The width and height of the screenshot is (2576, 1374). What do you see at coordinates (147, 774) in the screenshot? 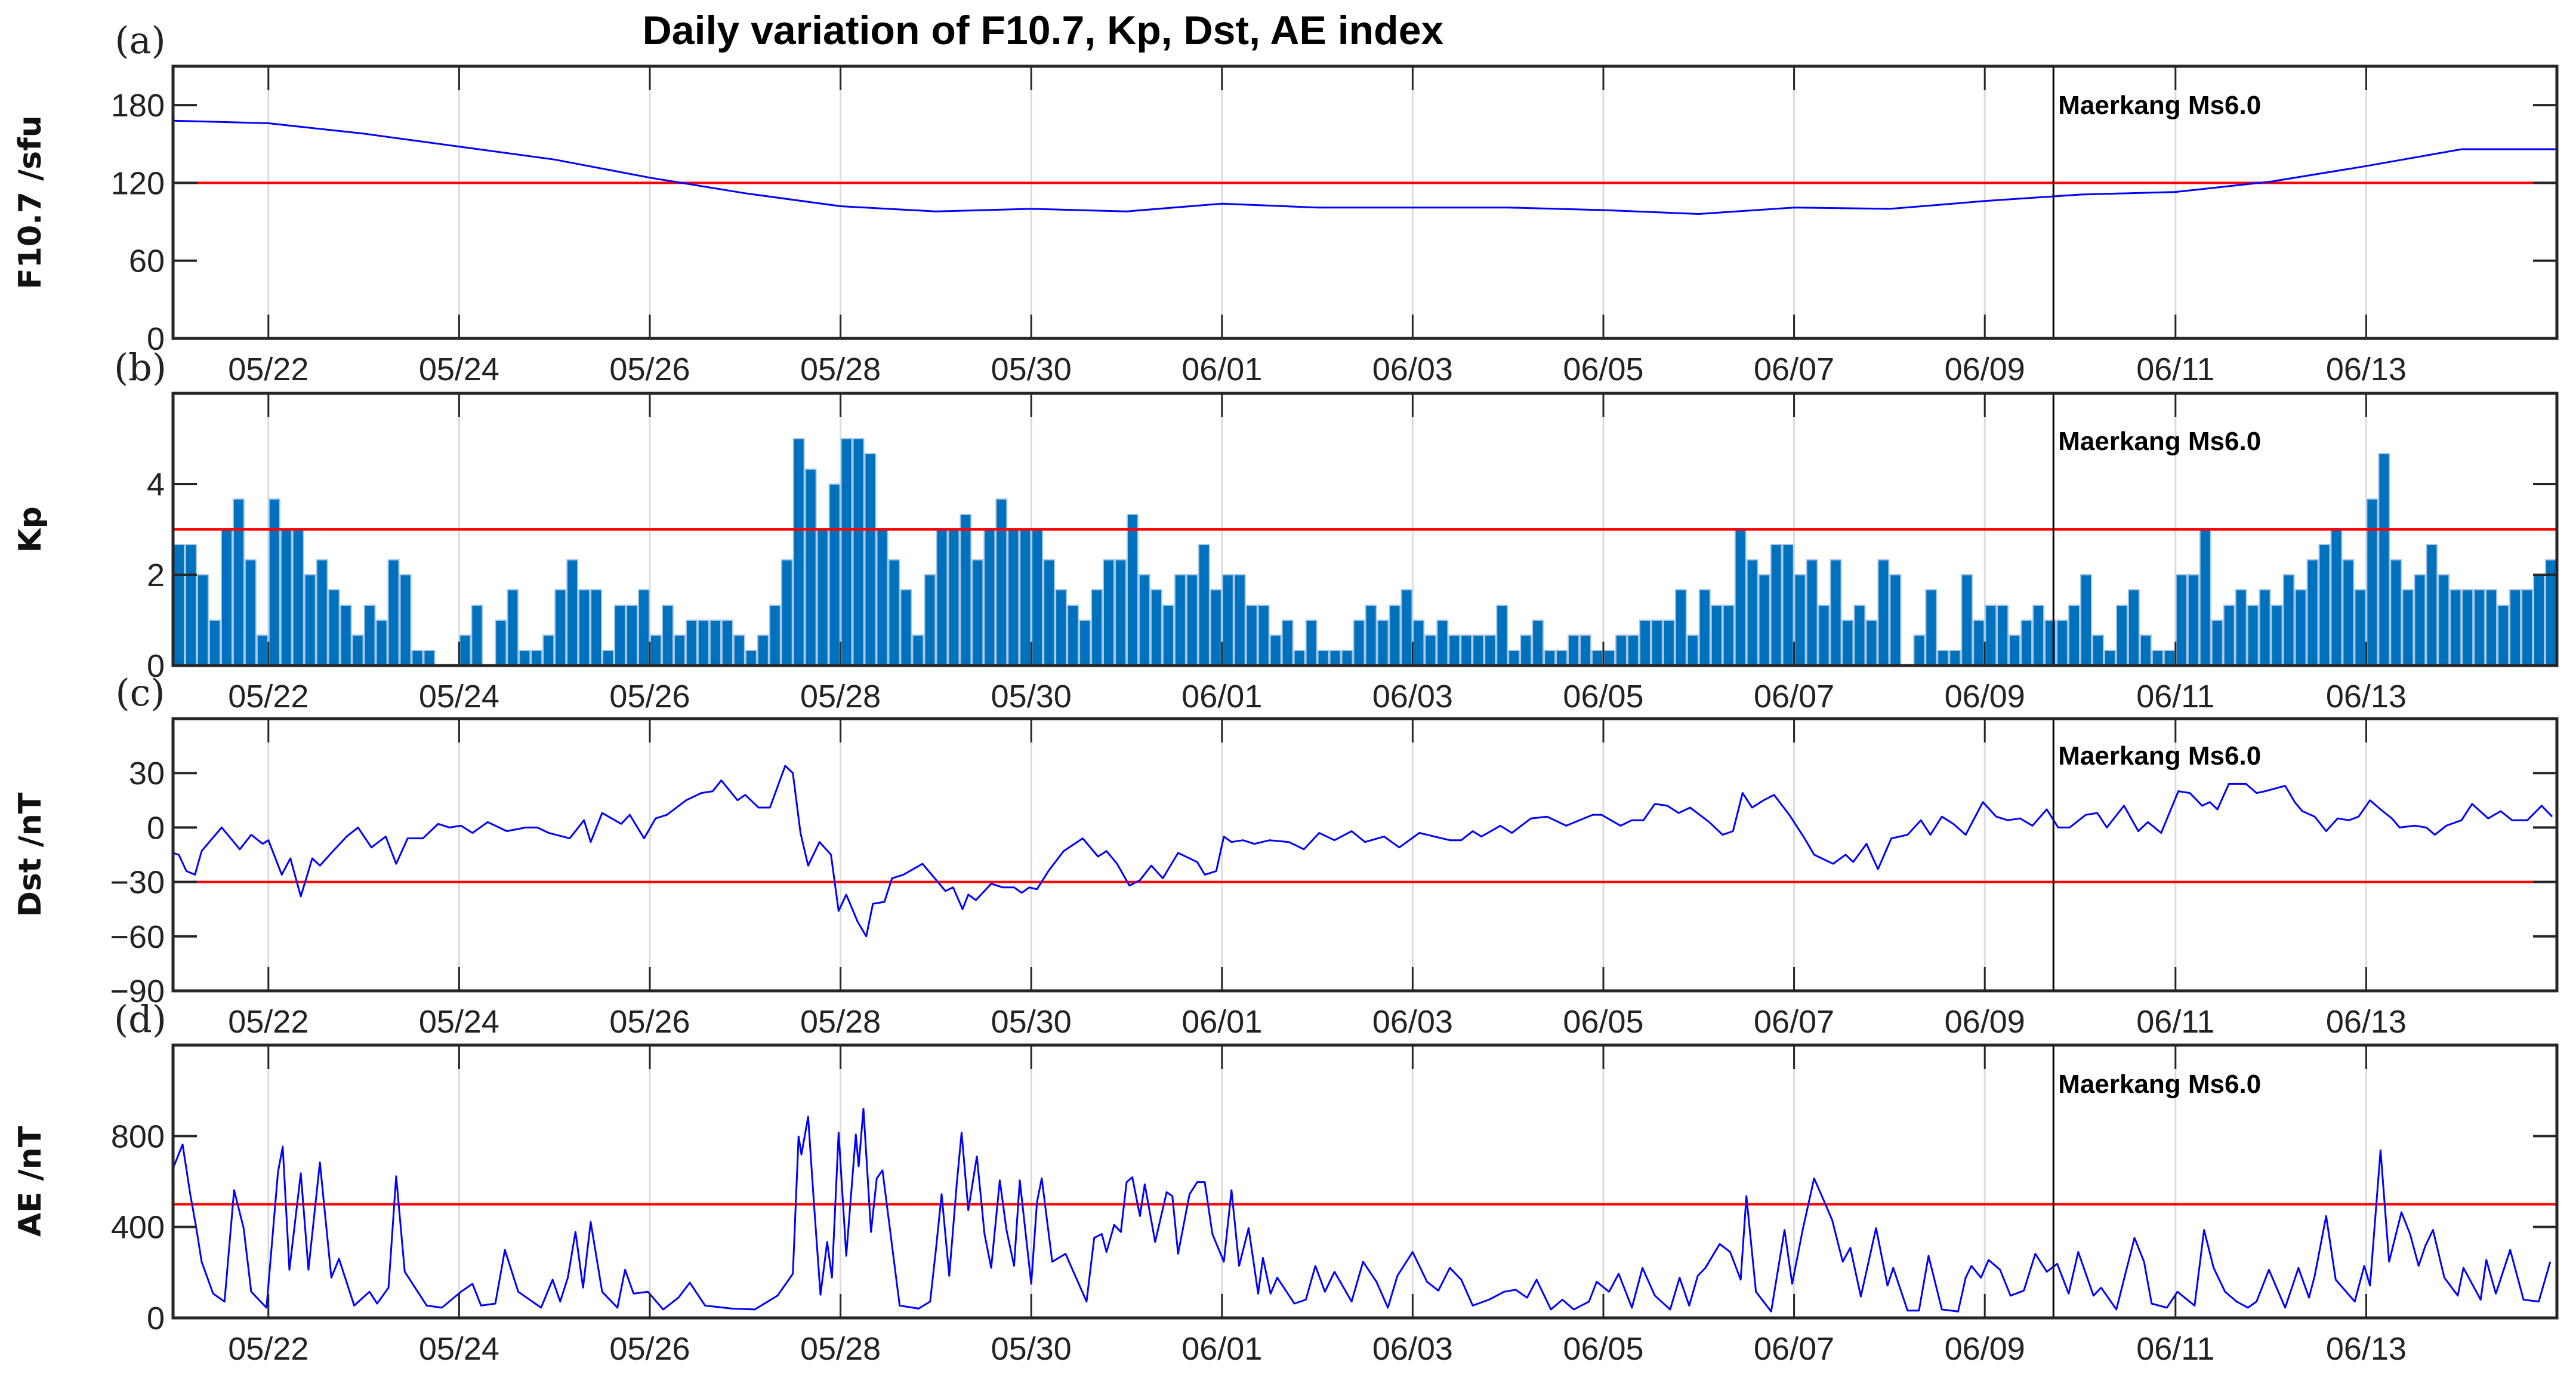
I see `y-tick-label: 30` at bounding box center [147, 774].